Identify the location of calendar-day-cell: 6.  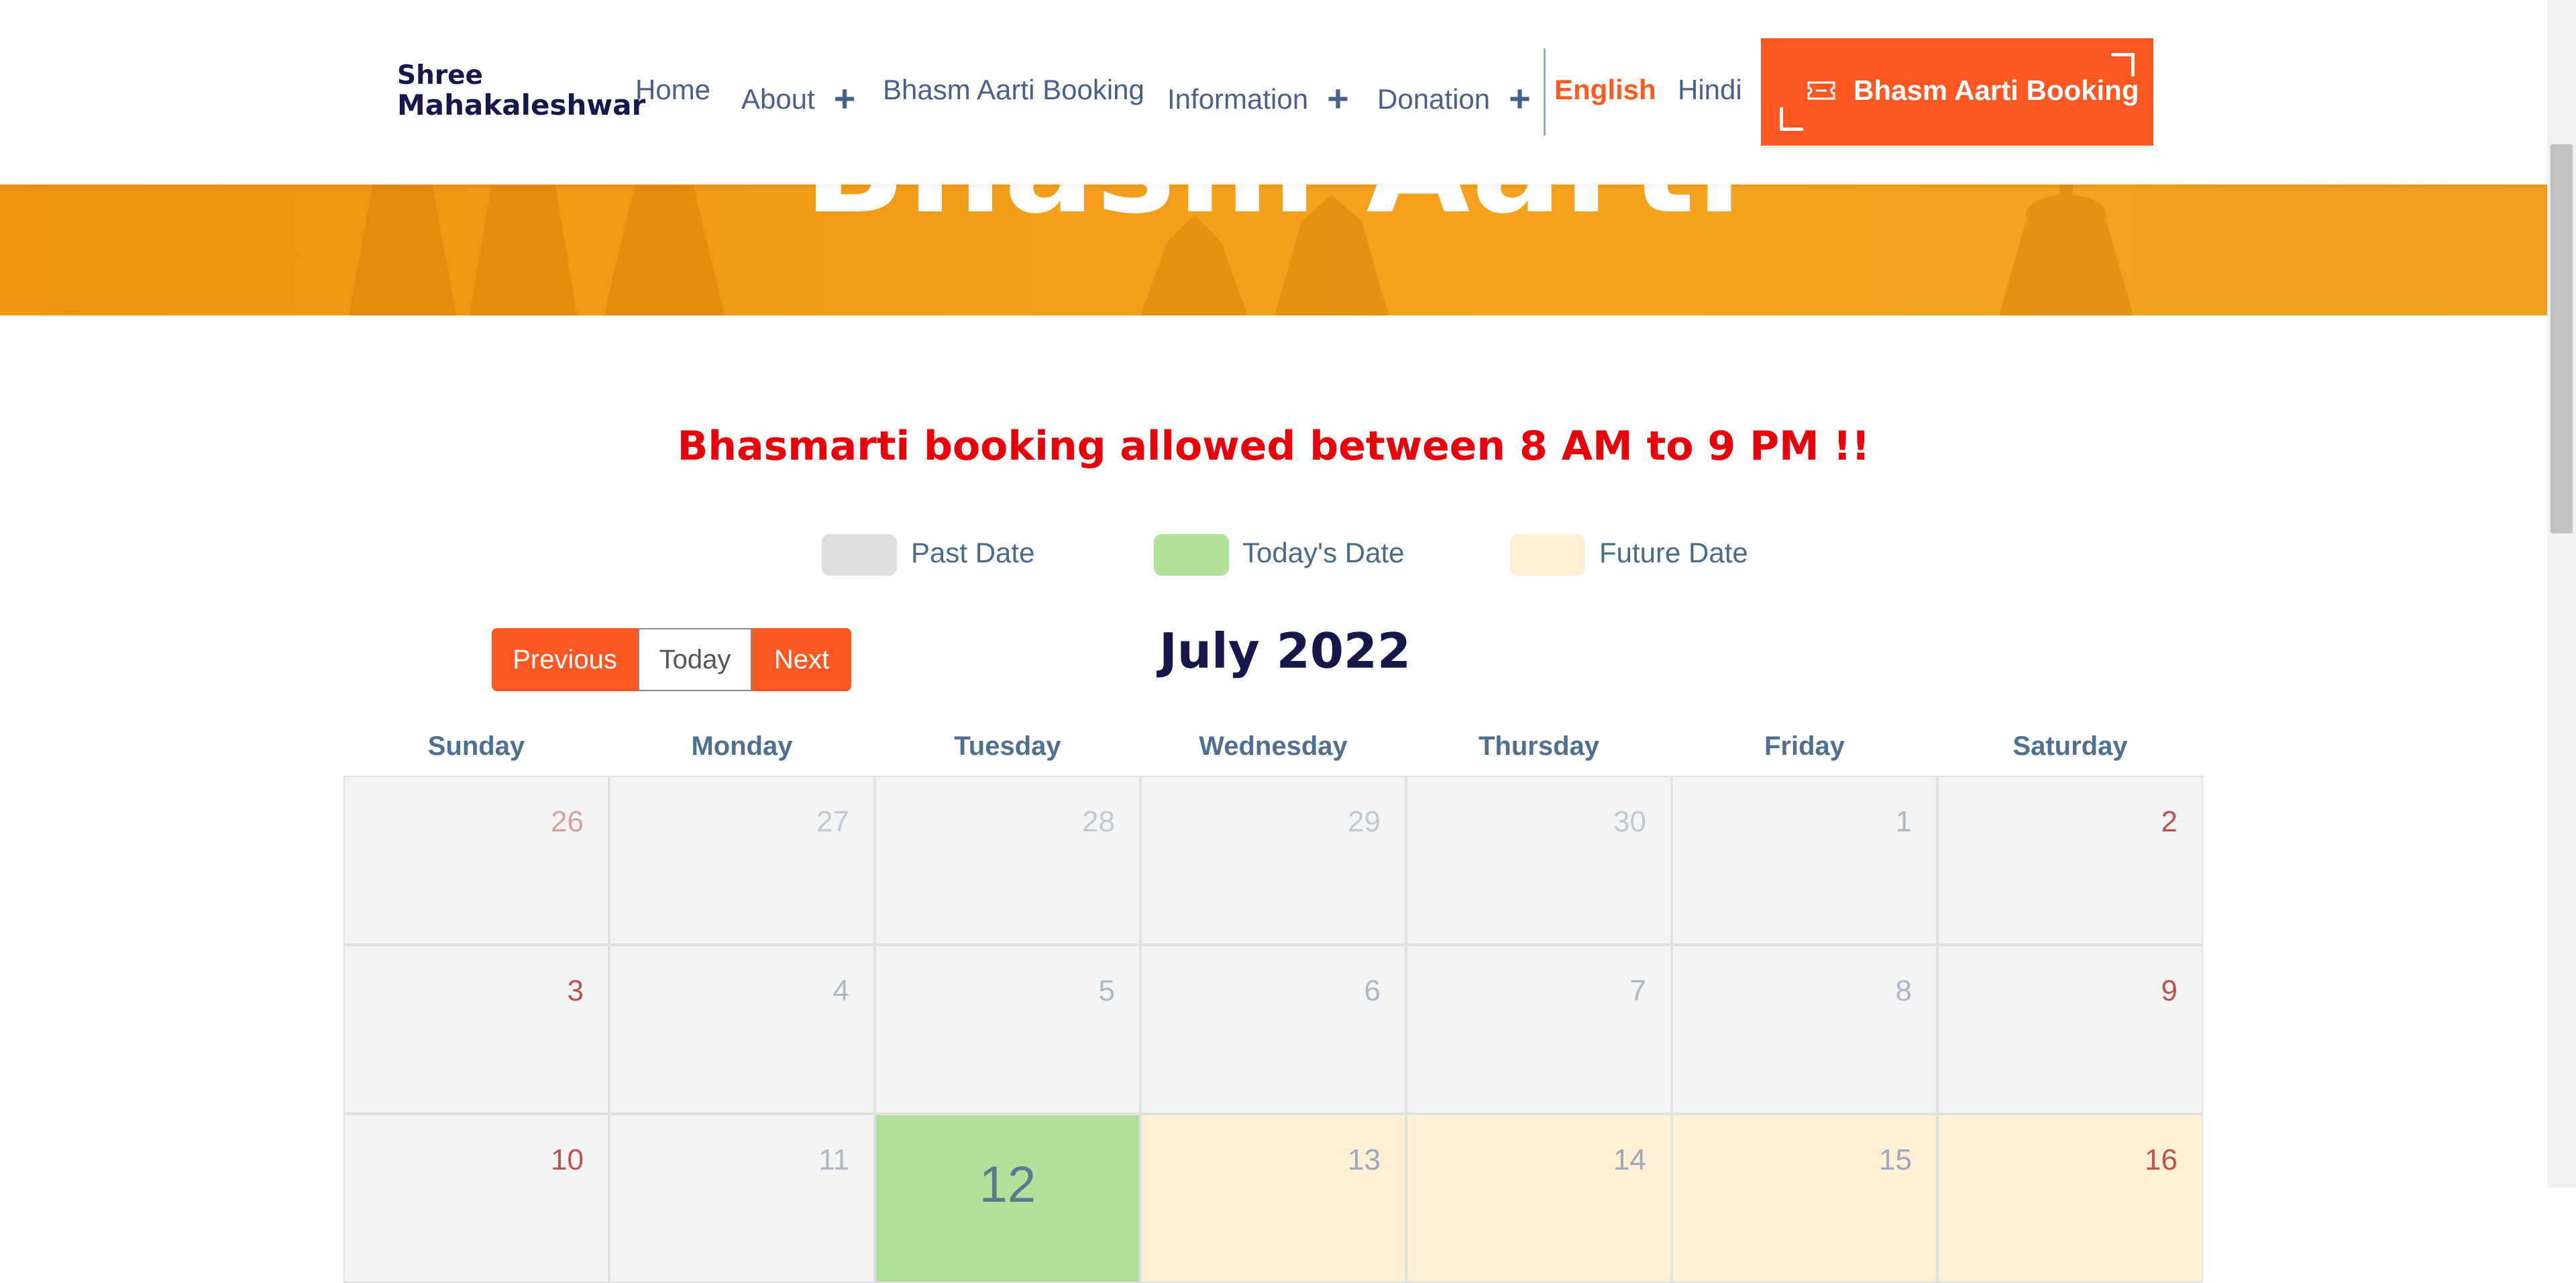
(1273, 1029).